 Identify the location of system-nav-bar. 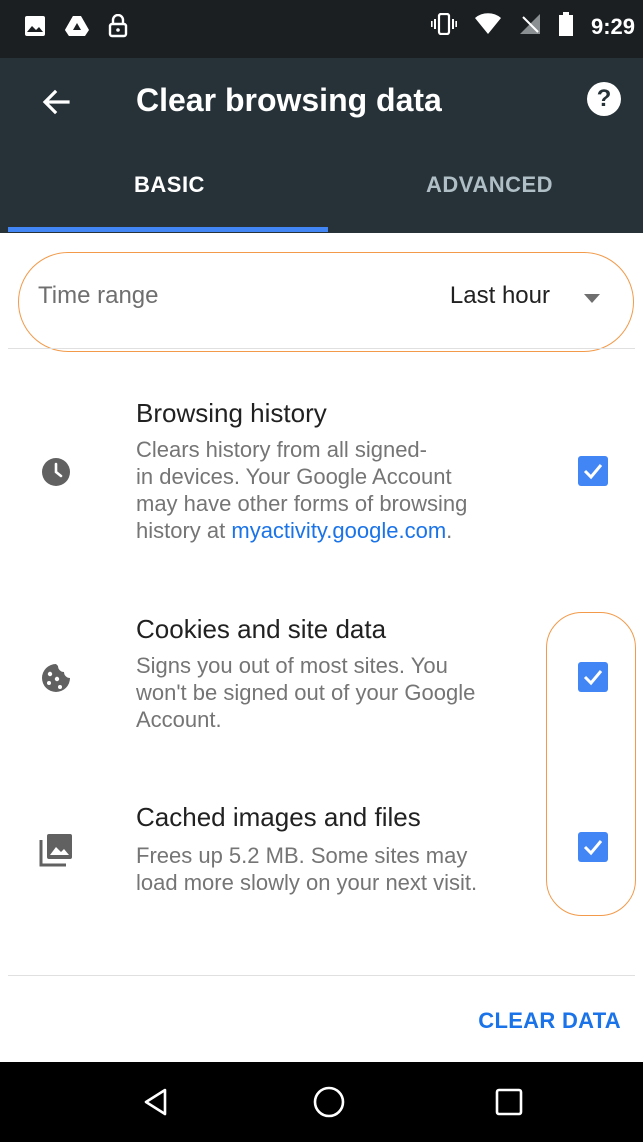
(321, 1102).